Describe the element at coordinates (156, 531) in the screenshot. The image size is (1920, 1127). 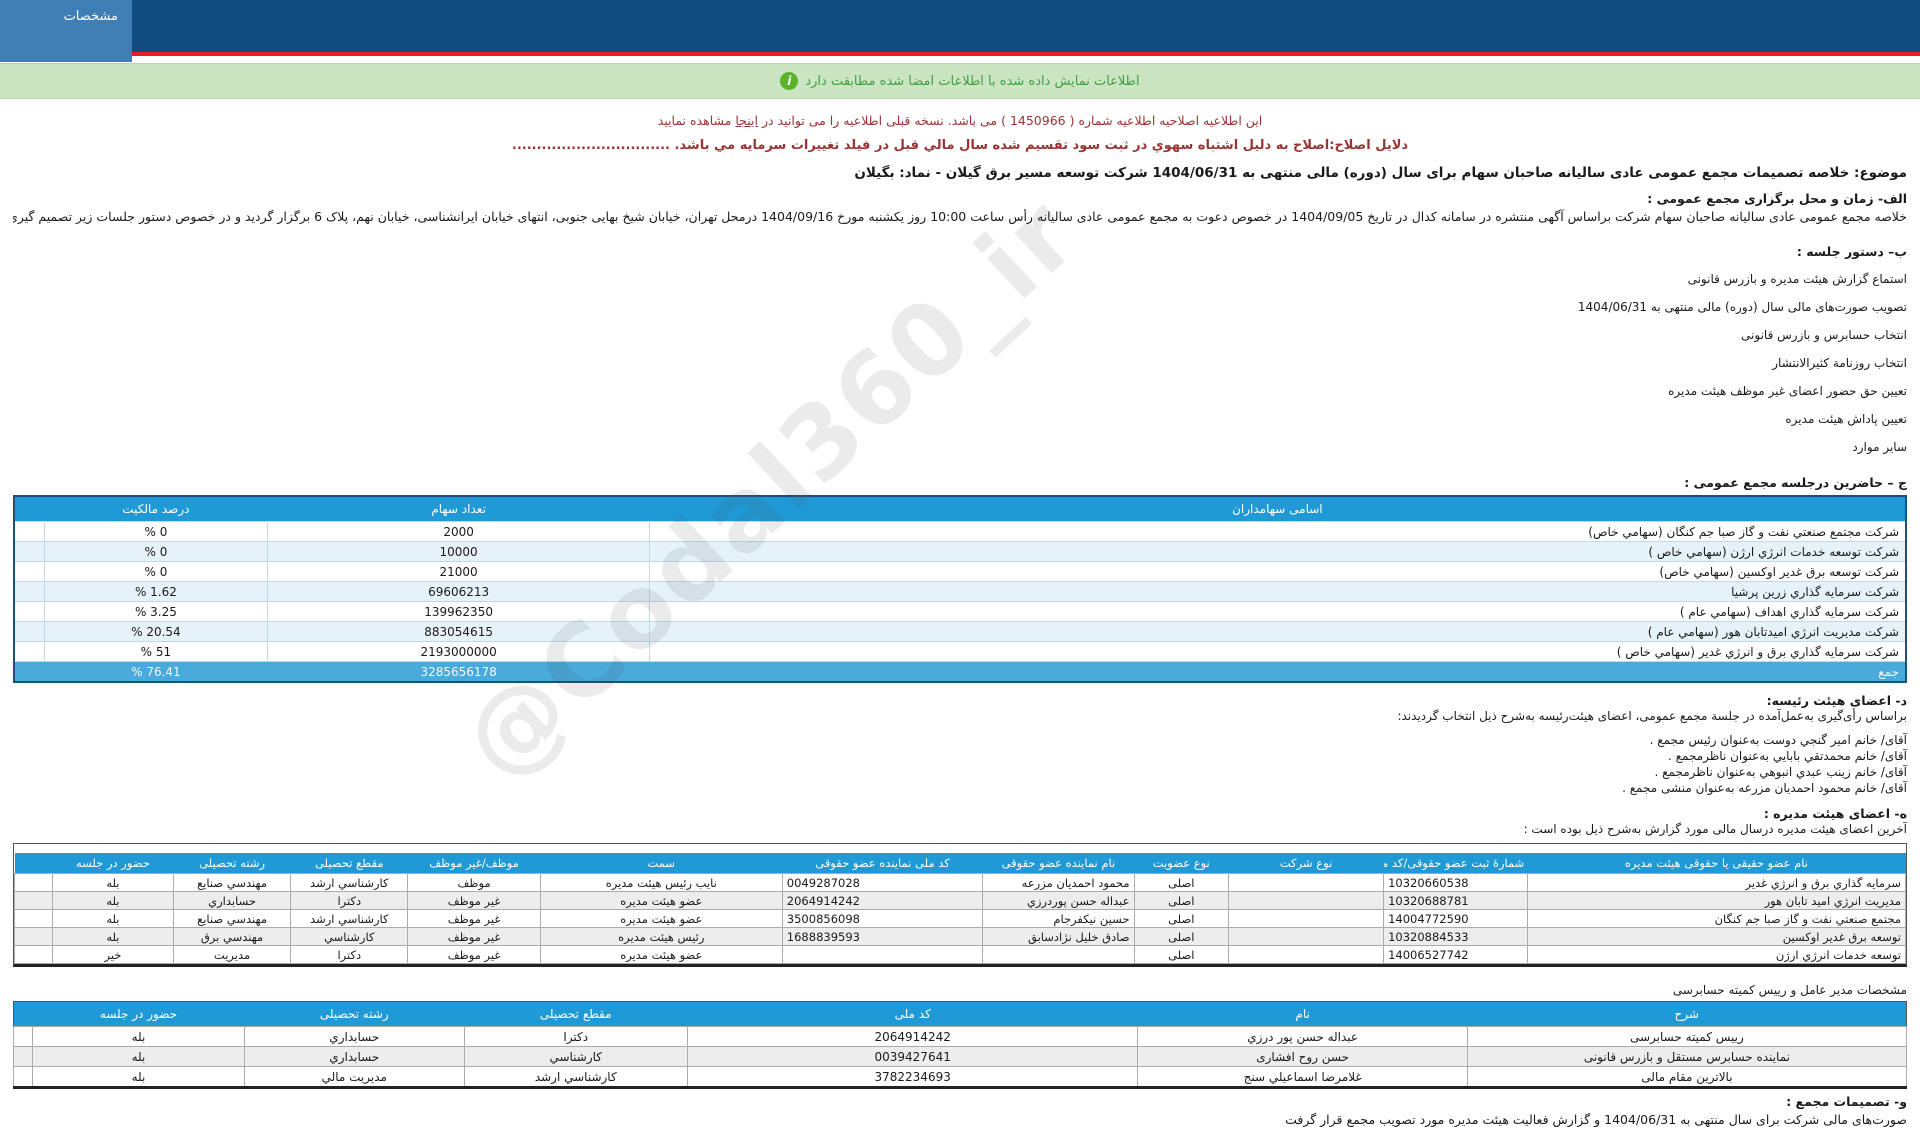
I see `table-cell: 0 %` at that location.